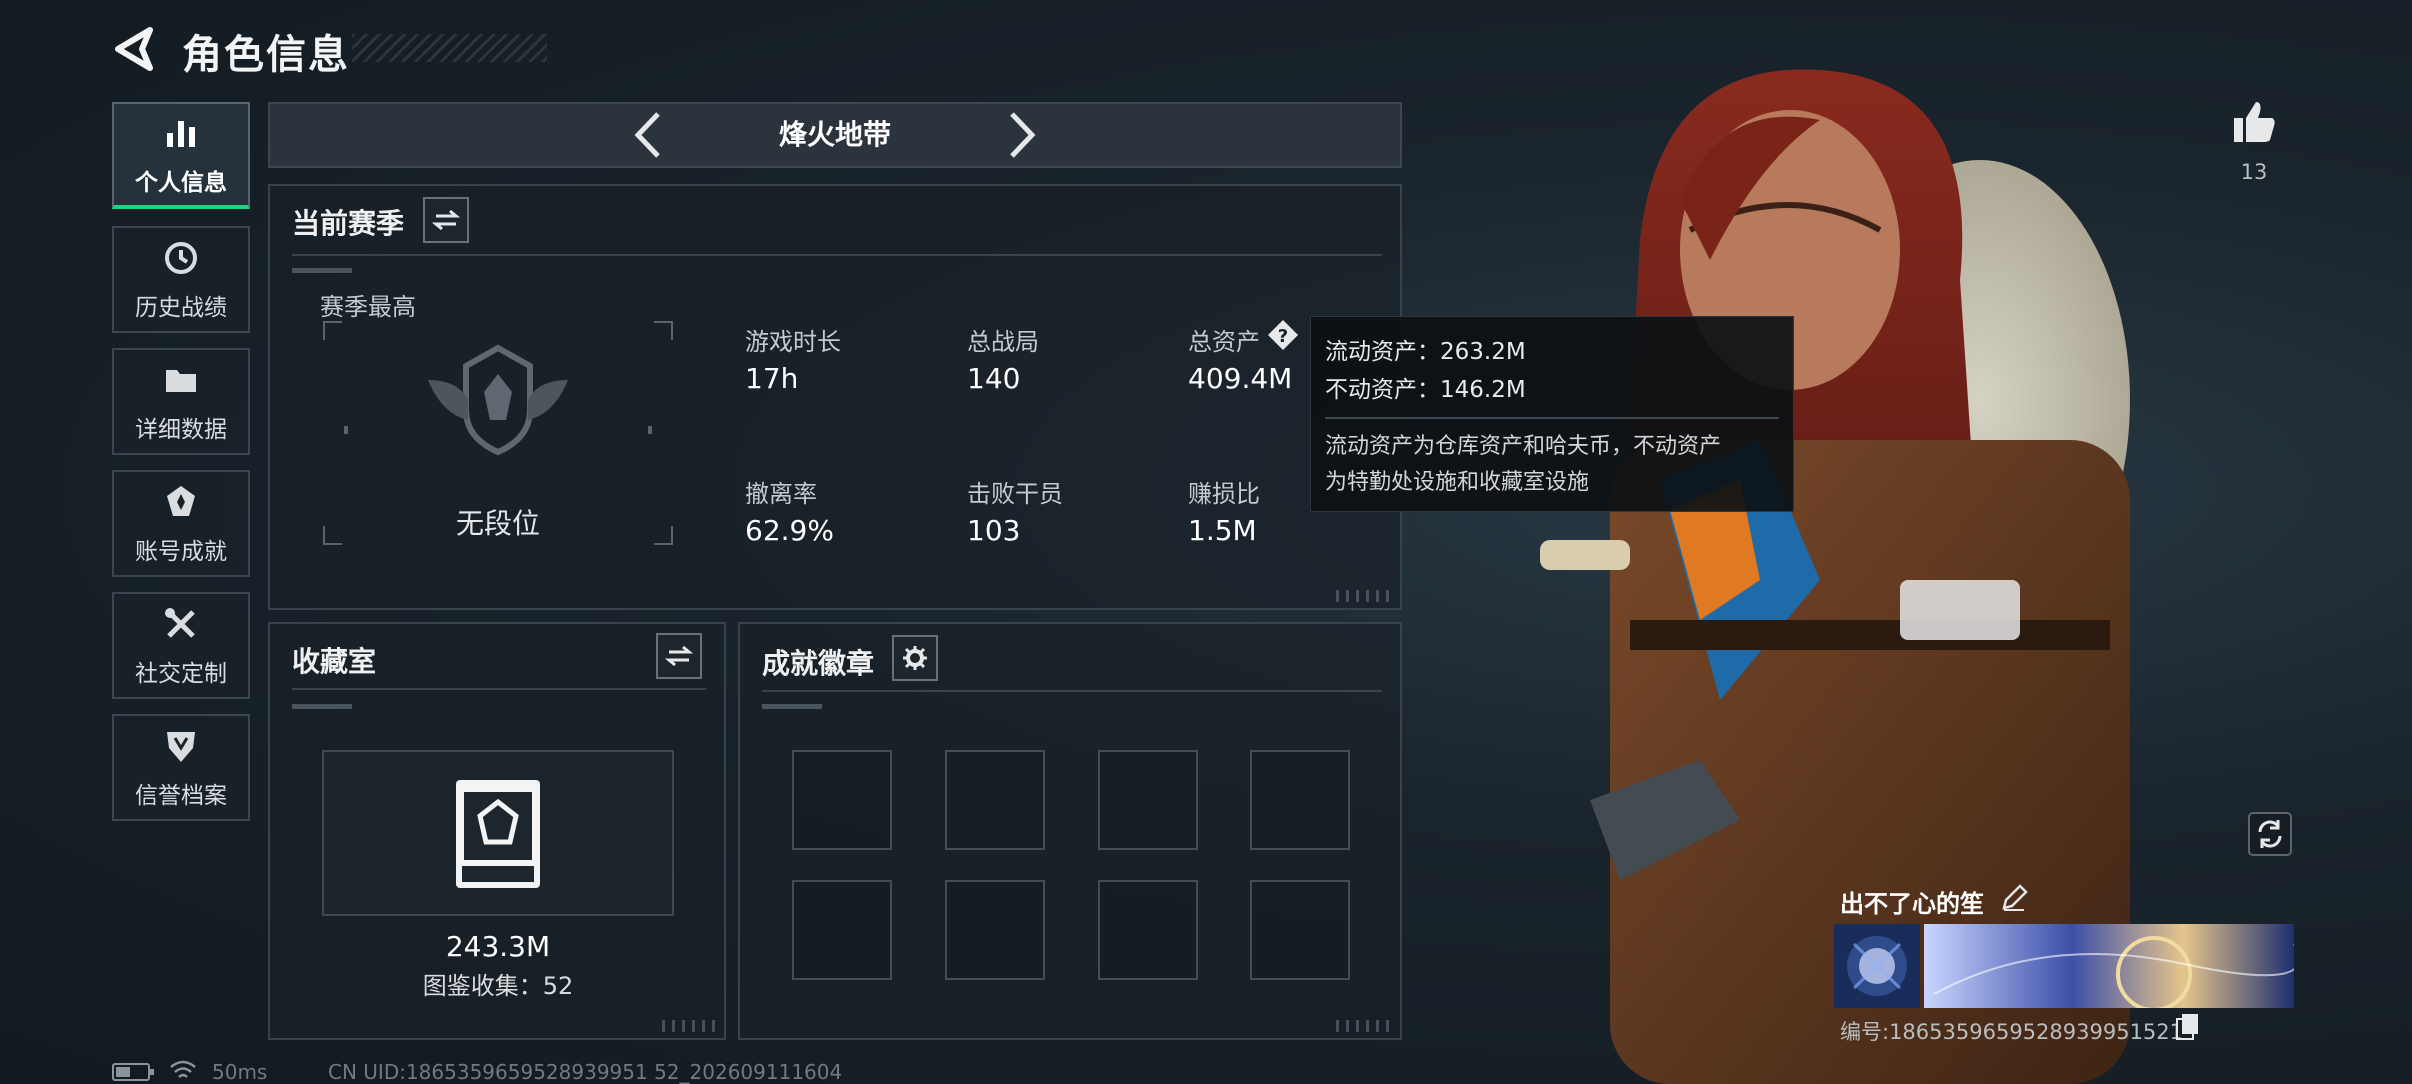 The image size is (2412, 1084). What do you see at coordinates (772, 378) in the screenshot?
I see `stat-value-playtime: 17h` at bounding box center [772, 378].